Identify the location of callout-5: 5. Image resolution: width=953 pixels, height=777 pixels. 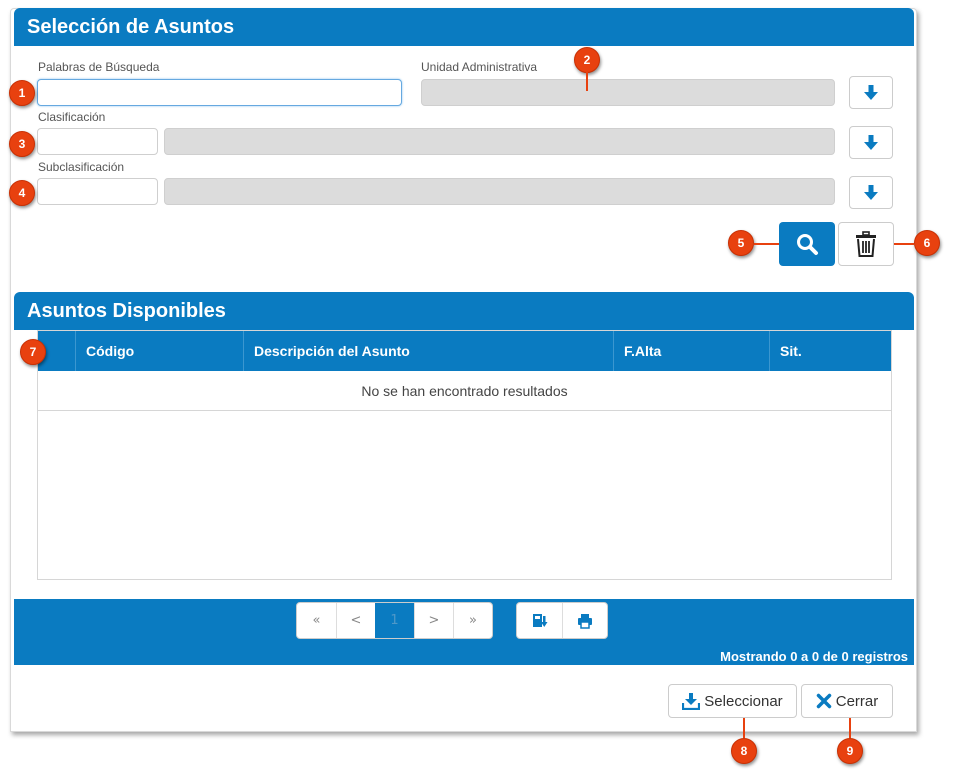
(741, 243).